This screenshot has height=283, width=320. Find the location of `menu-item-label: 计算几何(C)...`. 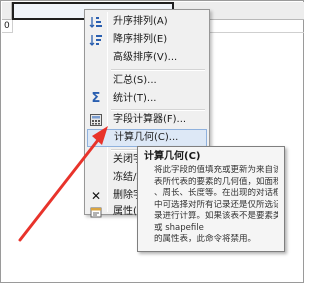

menu-item-label: 计算几何(C)... is located at coordinates (146, 137).